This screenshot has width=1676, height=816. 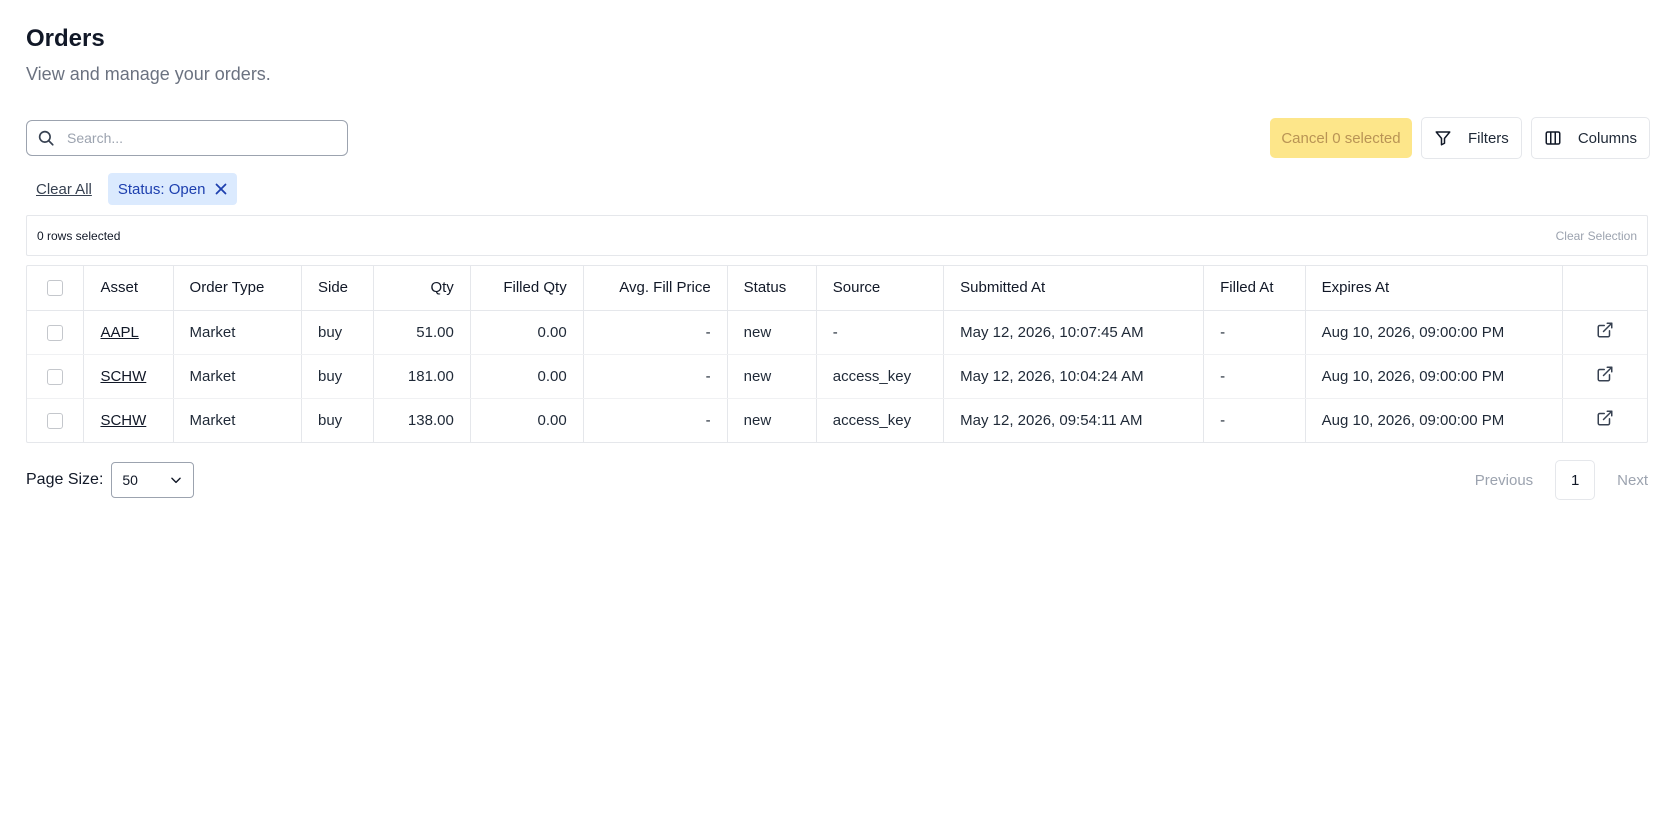 I want to click on columns-label: Columns, so click(x=1607, y=138).